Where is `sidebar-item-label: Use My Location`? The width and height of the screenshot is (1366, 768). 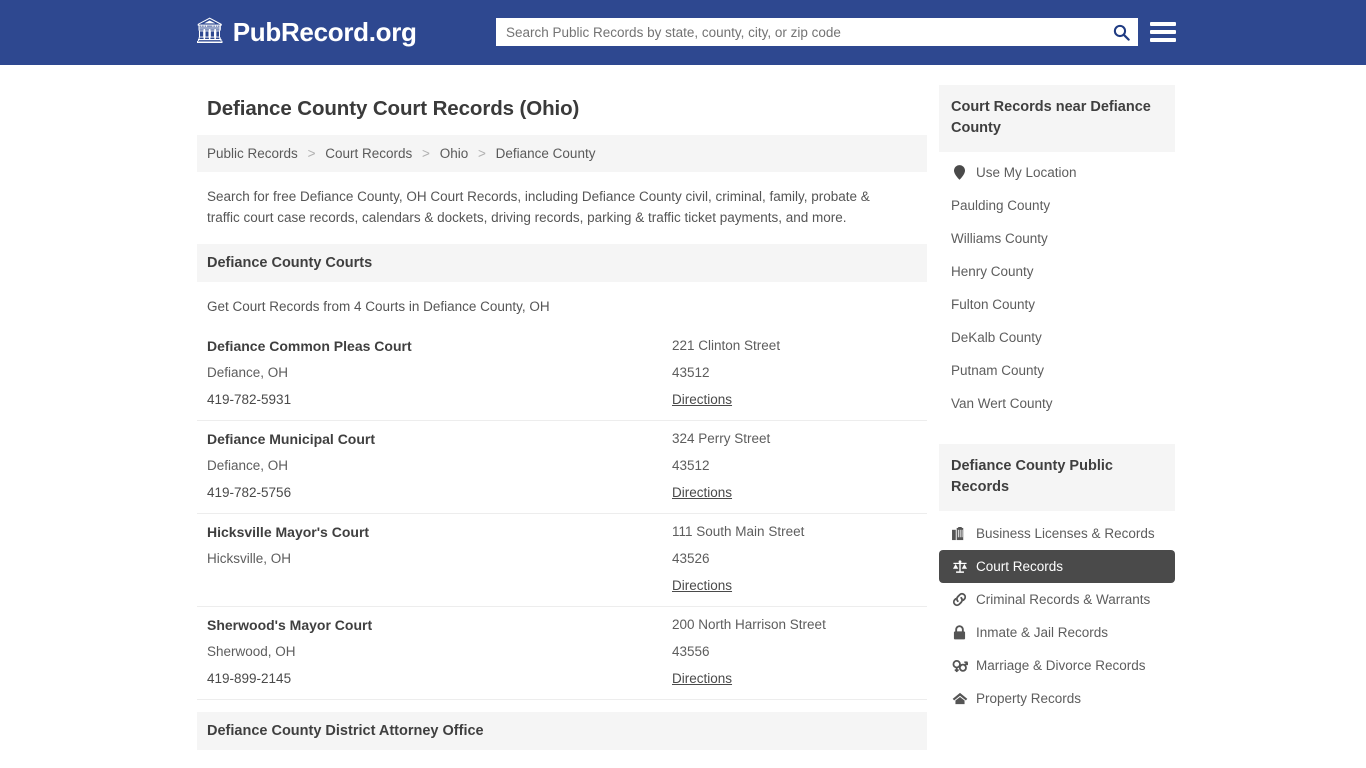
sidebar-item-label: Use My Location is located at coordinates (1026, 172).